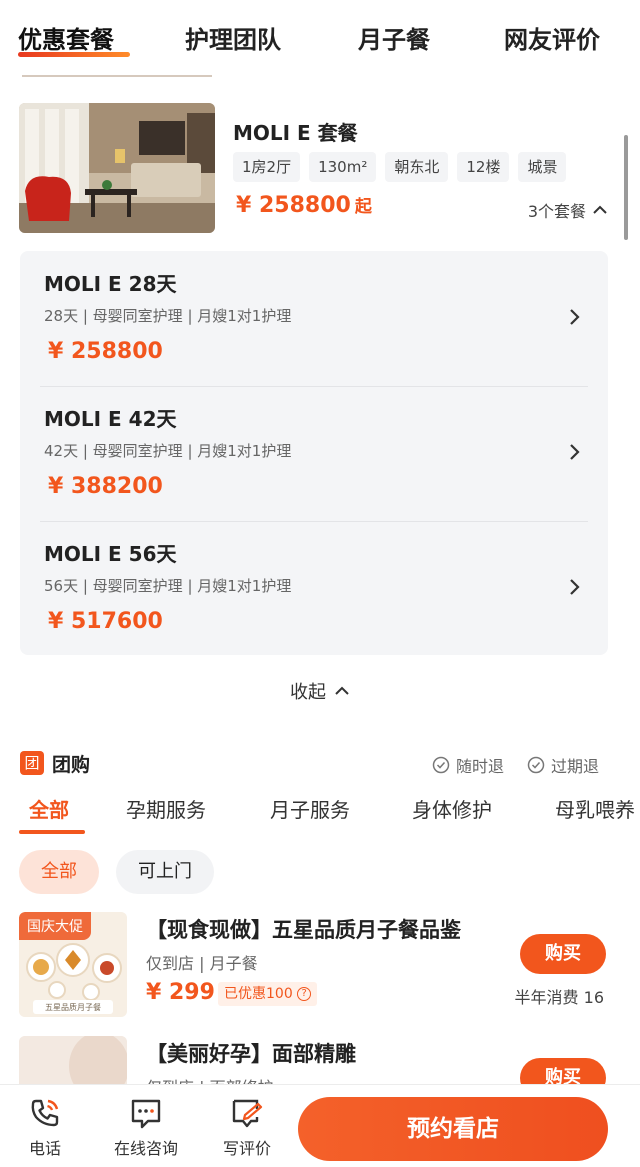 This screenshot has width=640, height=1167. I want to click on package-title: MOLI E 套餐, so click(295, 133).